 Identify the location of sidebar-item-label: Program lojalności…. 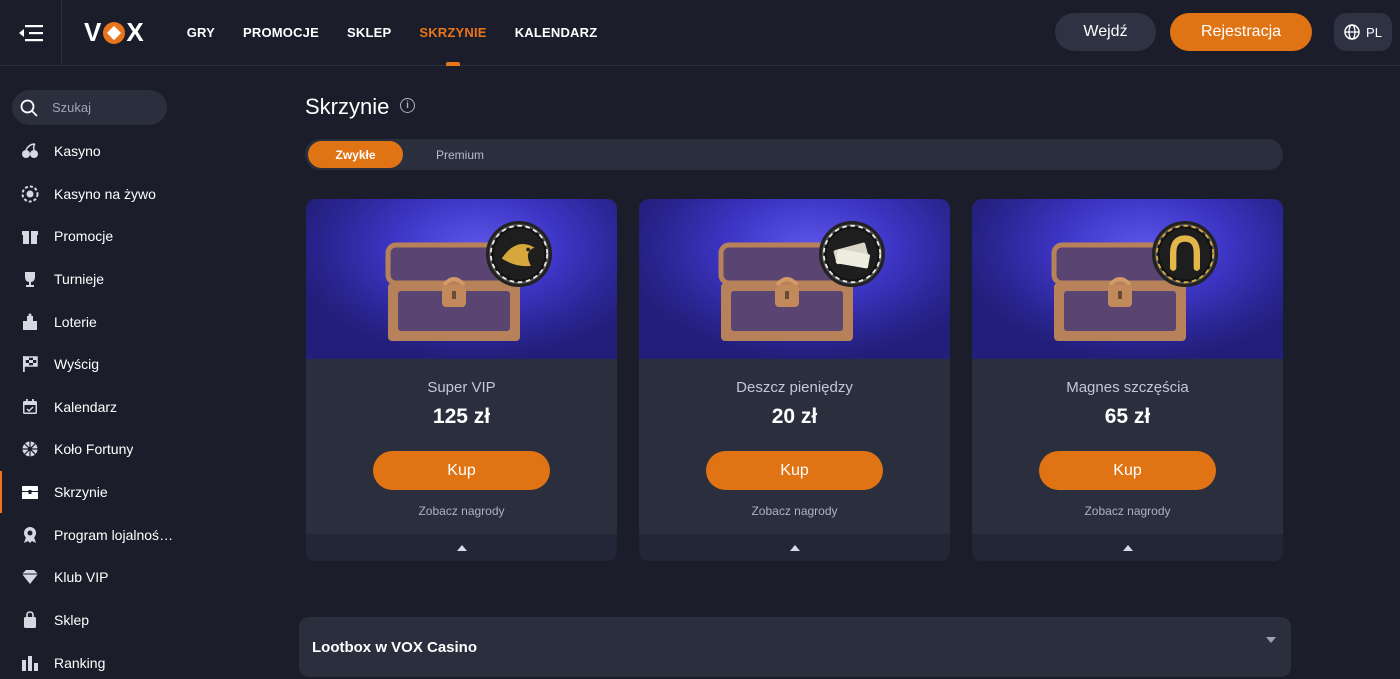
(116, 535).